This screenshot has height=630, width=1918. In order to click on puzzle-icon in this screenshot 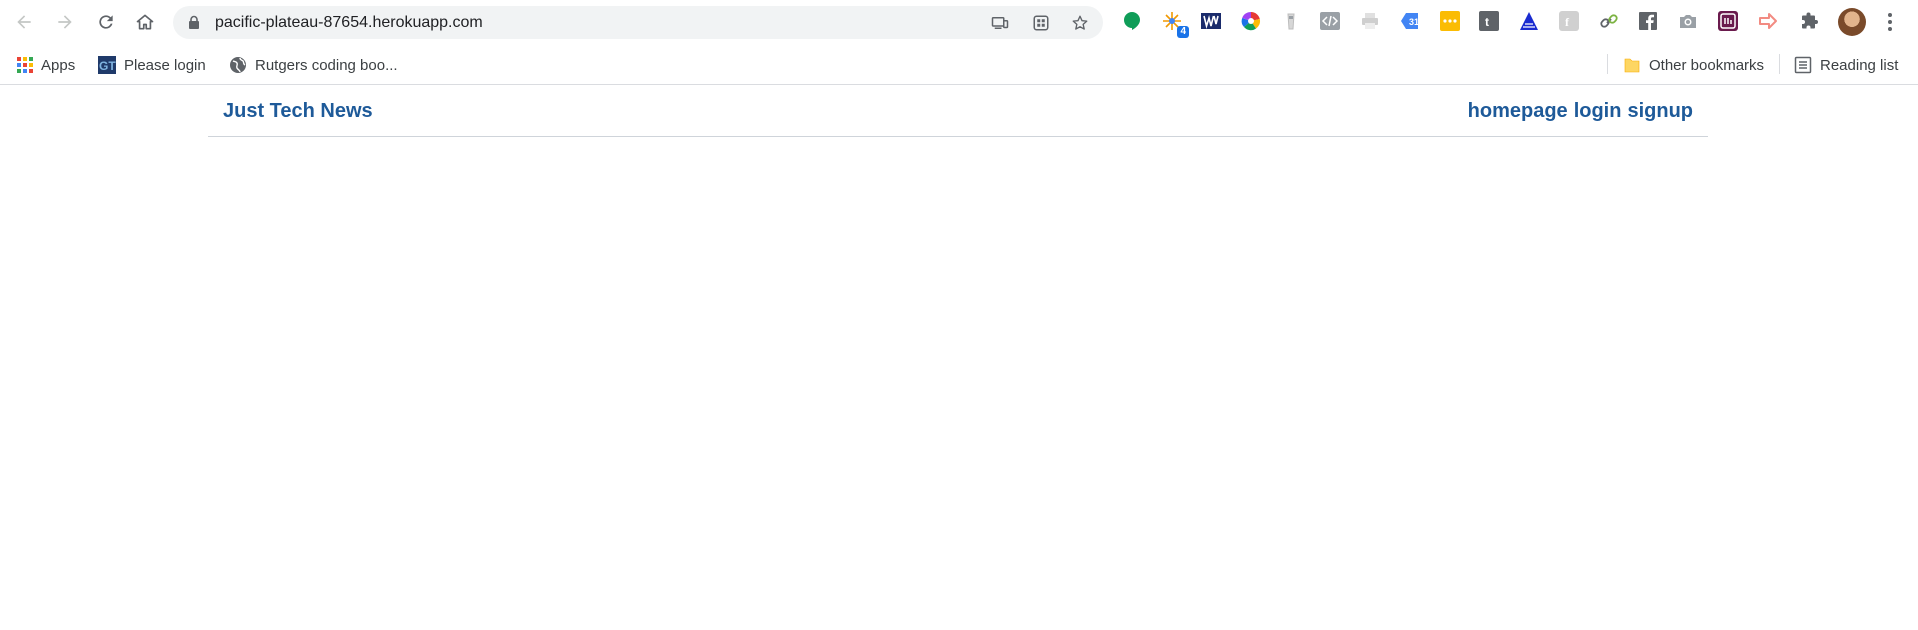, I will do `click(1809, 21)`.